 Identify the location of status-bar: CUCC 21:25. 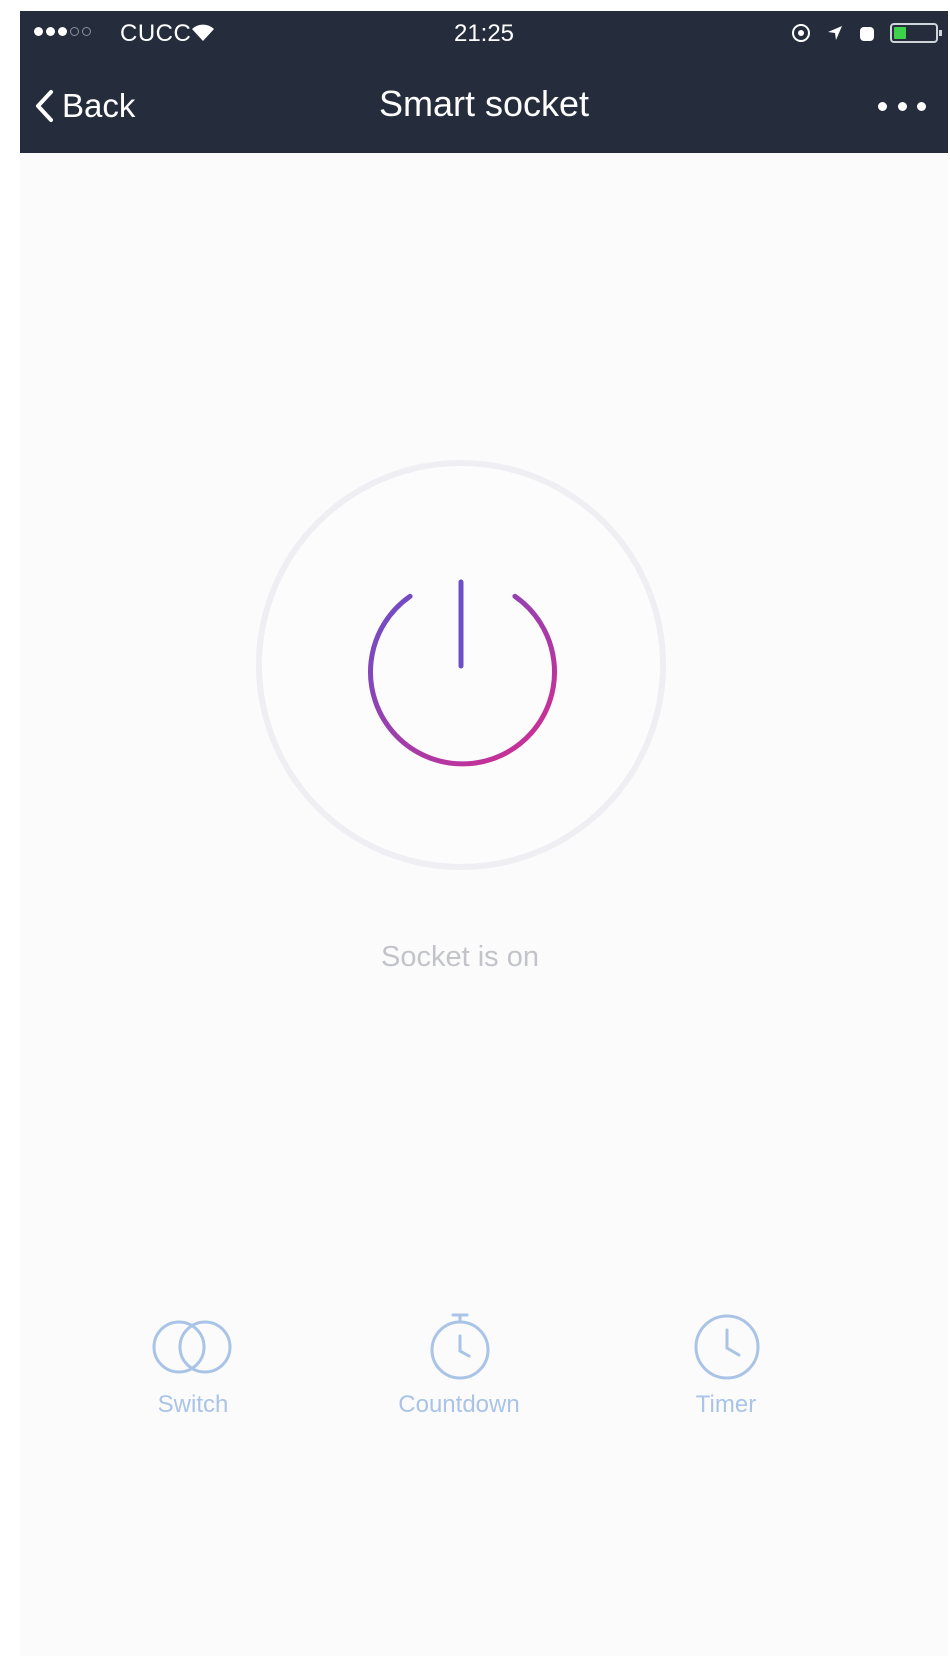
(484, 33).